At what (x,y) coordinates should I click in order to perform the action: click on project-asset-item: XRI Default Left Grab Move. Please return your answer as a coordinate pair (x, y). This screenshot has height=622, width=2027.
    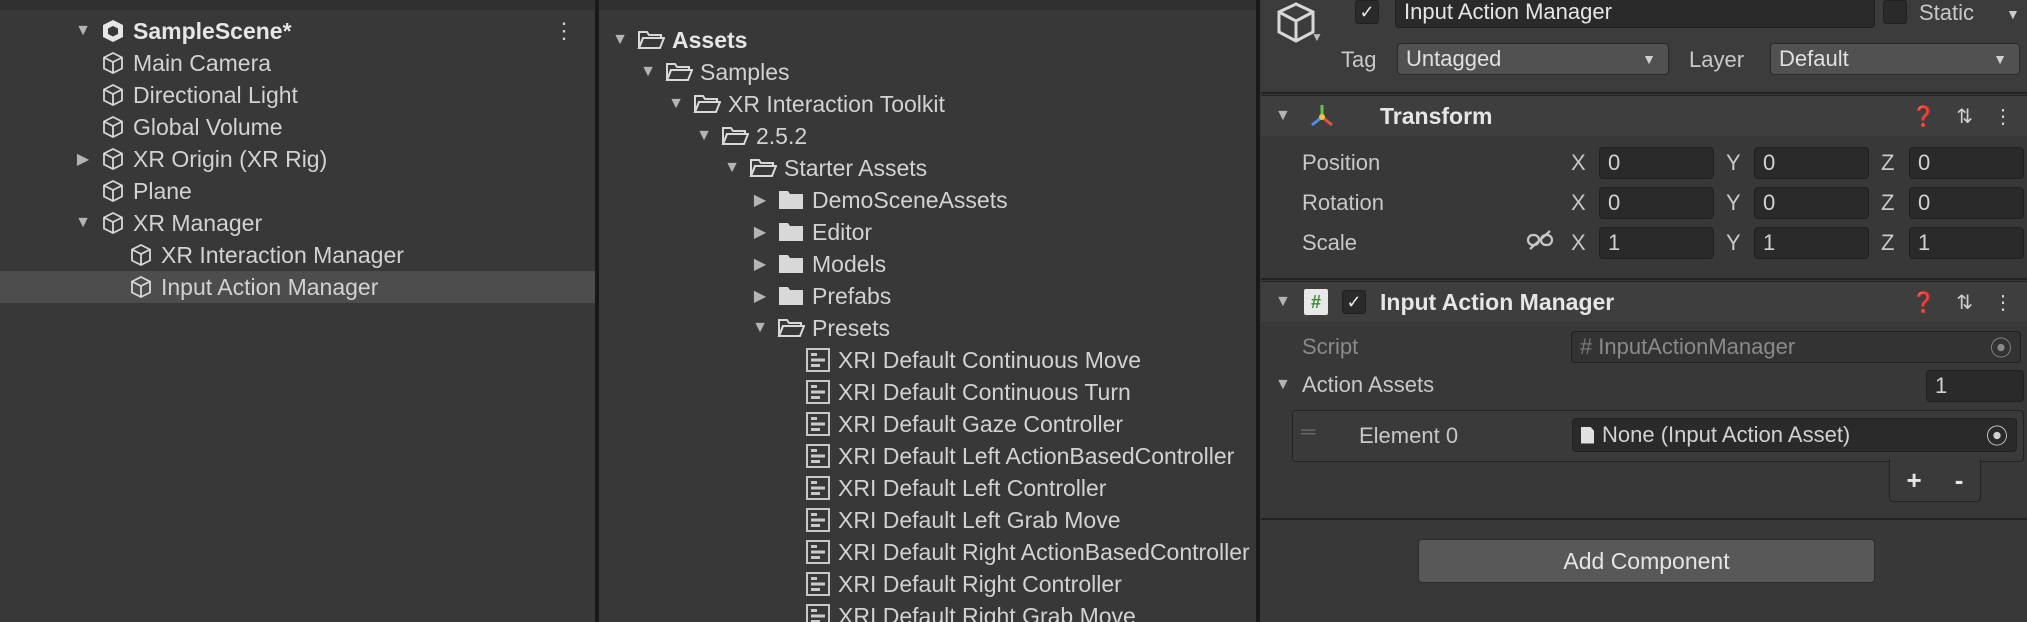
    Looking at the image, I should click on (927, 520).